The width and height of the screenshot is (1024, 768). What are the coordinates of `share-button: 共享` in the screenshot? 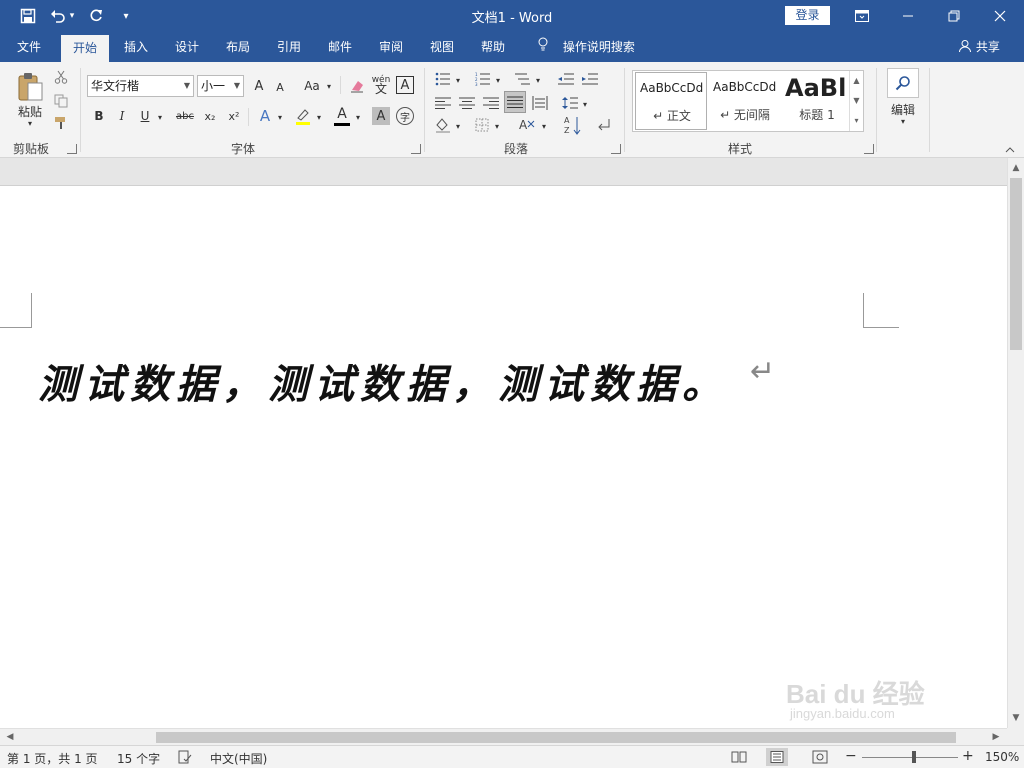 It's located at (979, 47).